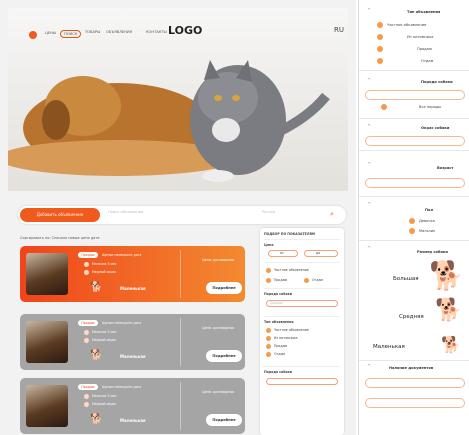  Describe the element at coordinates (269, 245) in the screenshot. I see `price-label: Цена` at that location.